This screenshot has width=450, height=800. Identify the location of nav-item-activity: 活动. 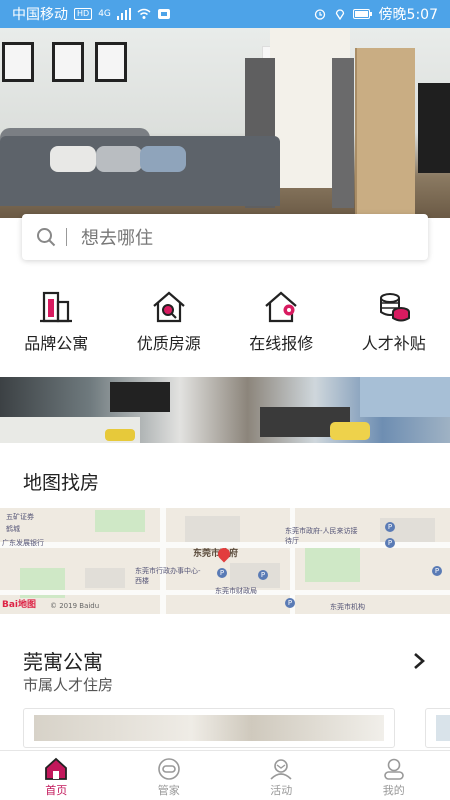
(281, 775).